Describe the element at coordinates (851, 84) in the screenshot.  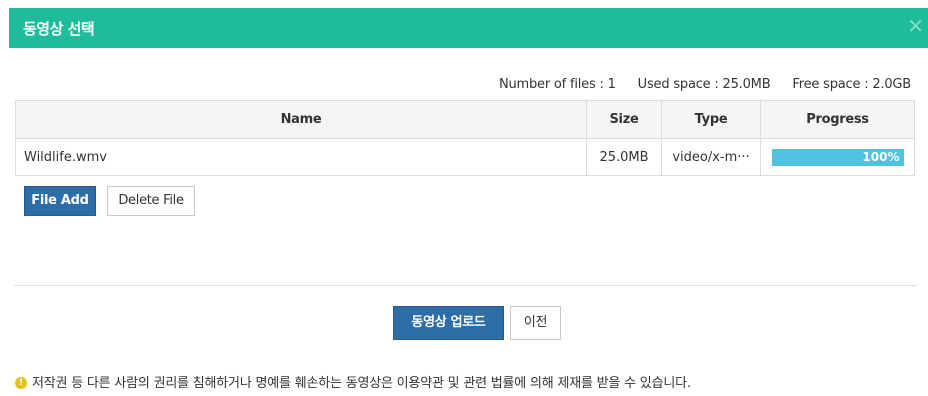
I see `free-space: Free space : 2.0GB` at that location.